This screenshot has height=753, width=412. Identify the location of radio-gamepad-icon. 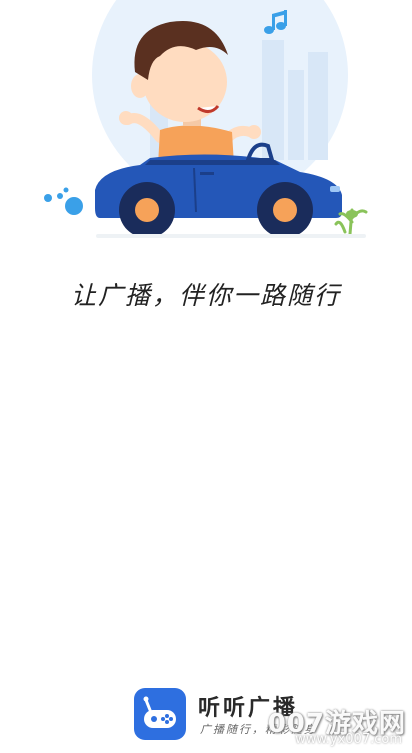
(160, 714).